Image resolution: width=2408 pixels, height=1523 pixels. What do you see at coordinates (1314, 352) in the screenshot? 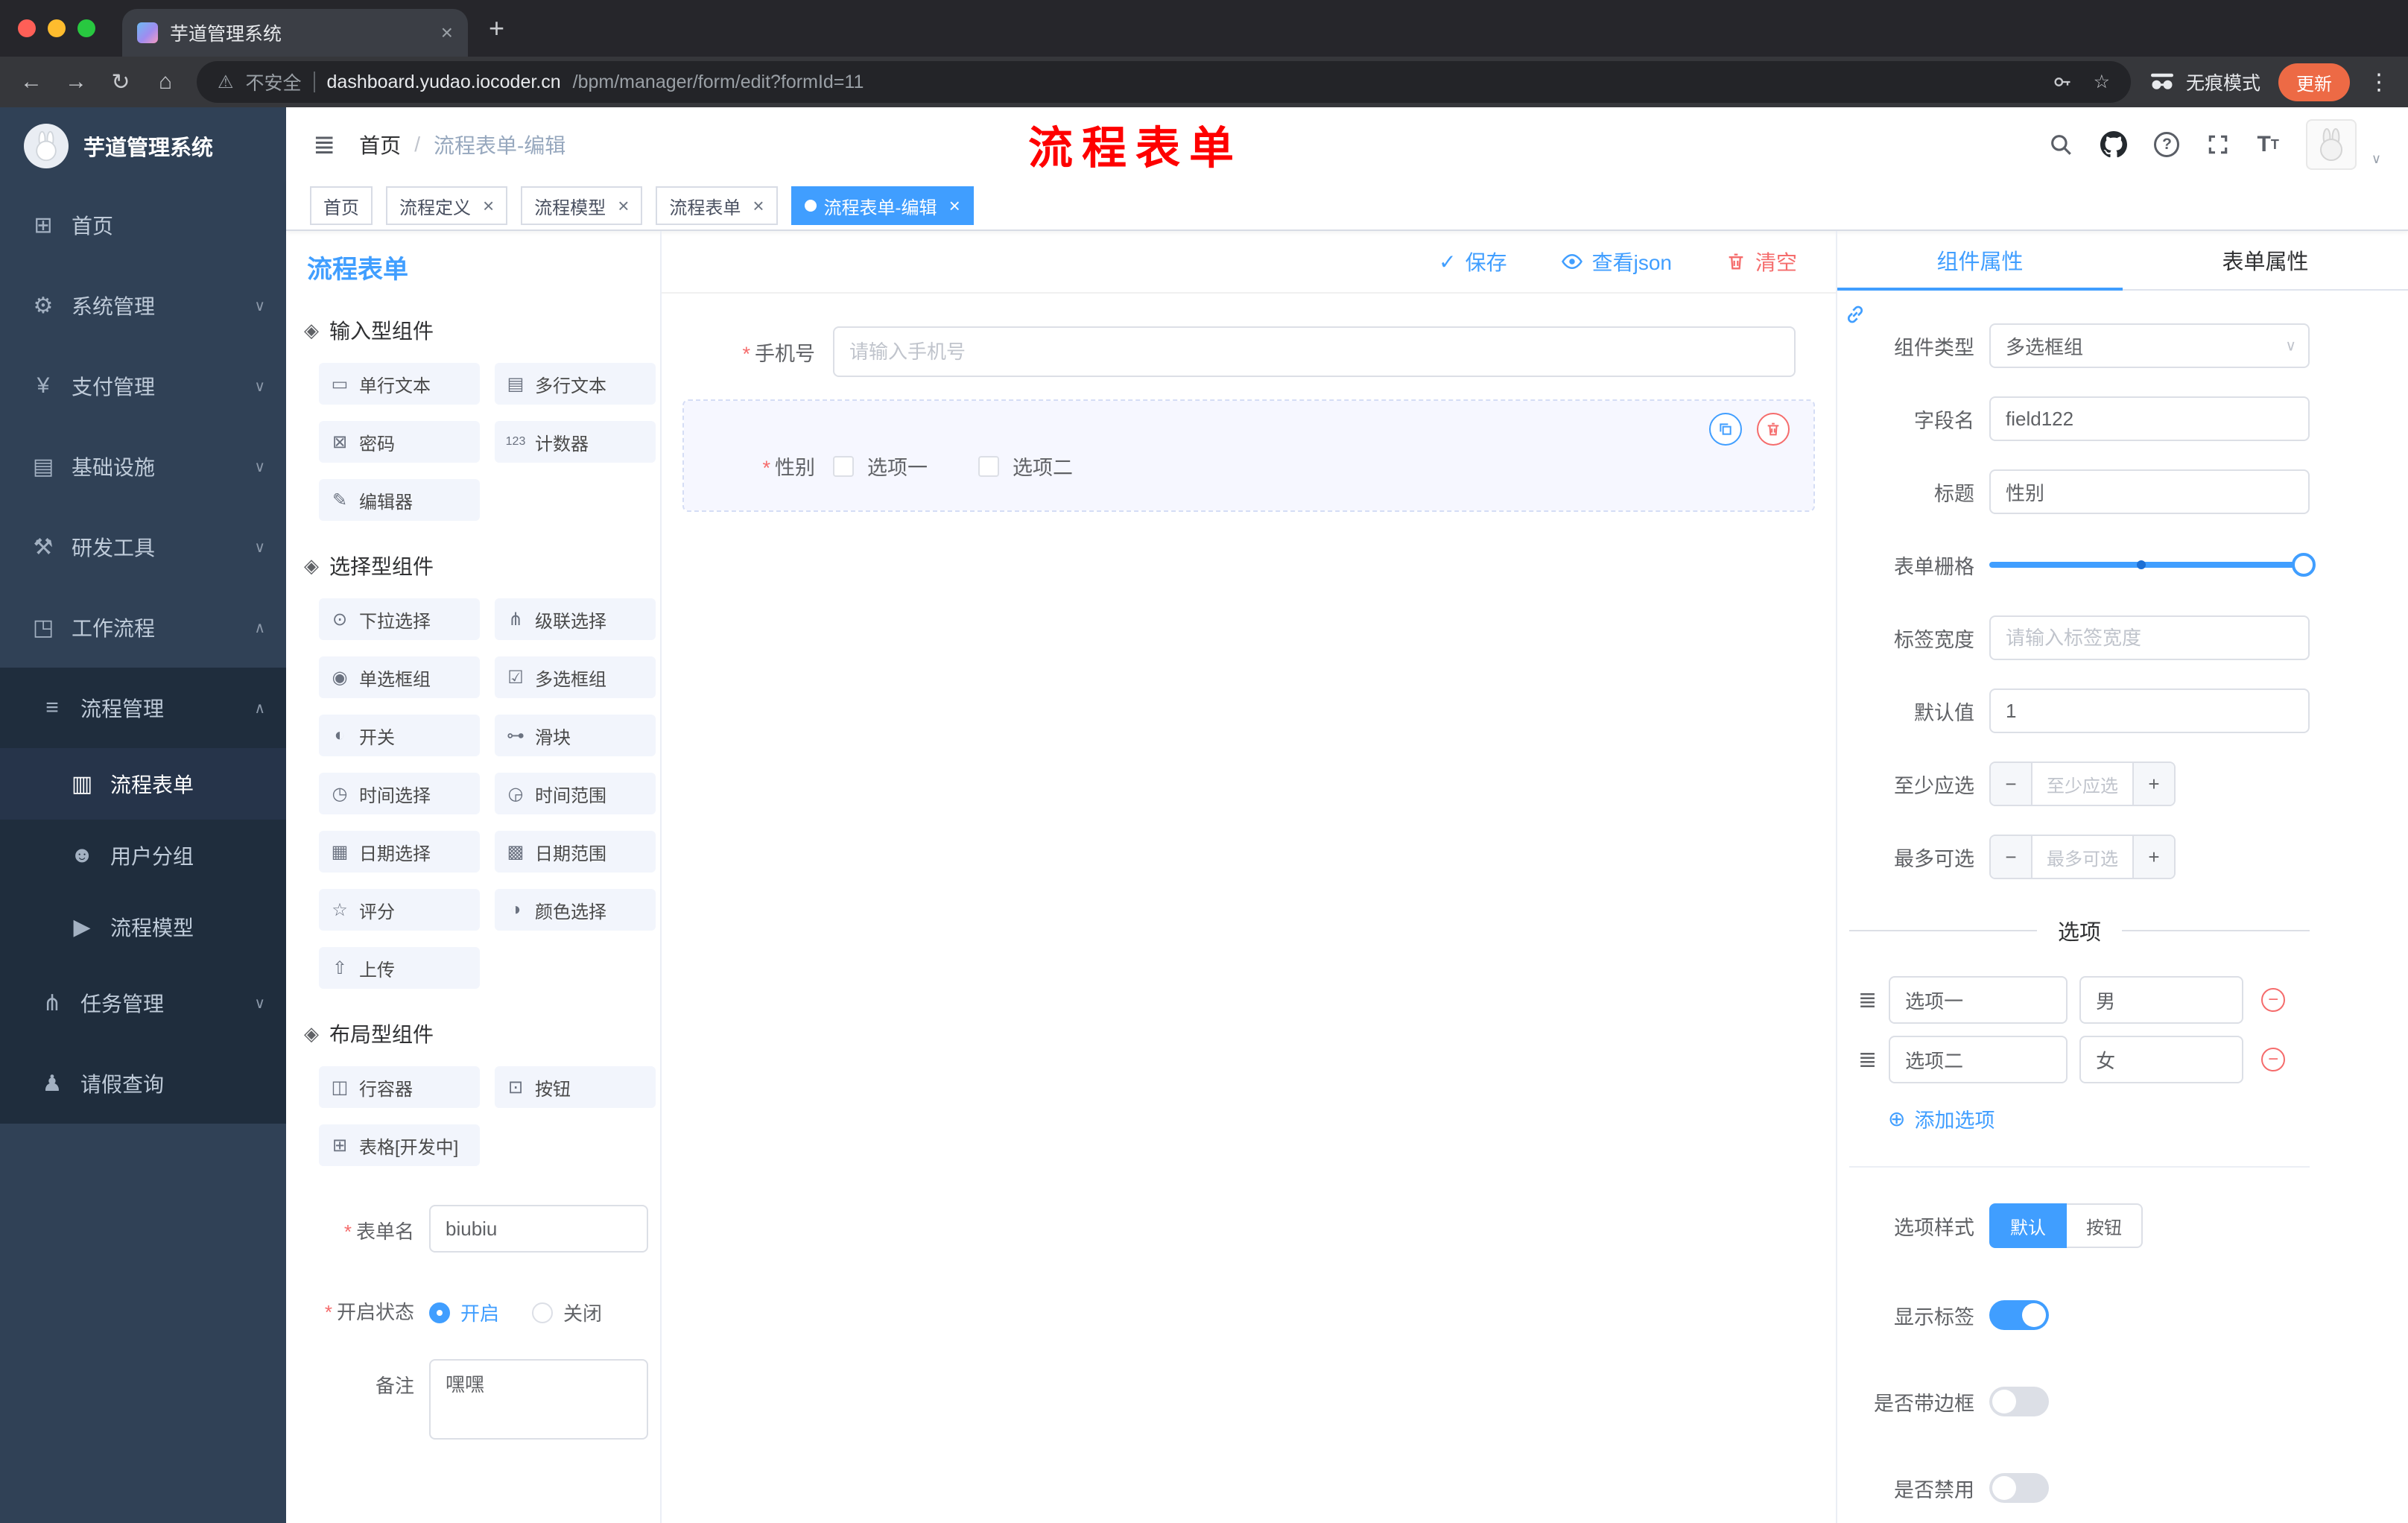
I see `phone-input` at bounding box center [1314, 352].